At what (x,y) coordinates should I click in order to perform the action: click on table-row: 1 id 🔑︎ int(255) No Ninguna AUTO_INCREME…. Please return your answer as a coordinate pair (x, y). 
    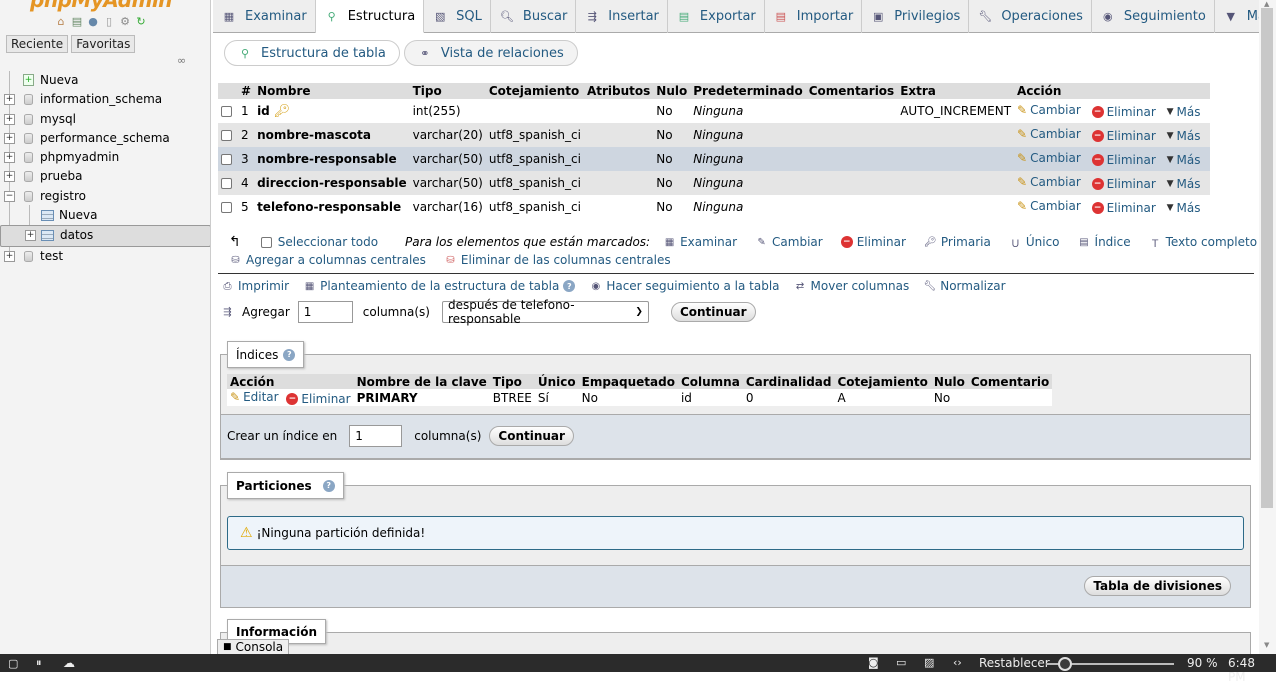
    Looking at the image, I should click on (714, 111).